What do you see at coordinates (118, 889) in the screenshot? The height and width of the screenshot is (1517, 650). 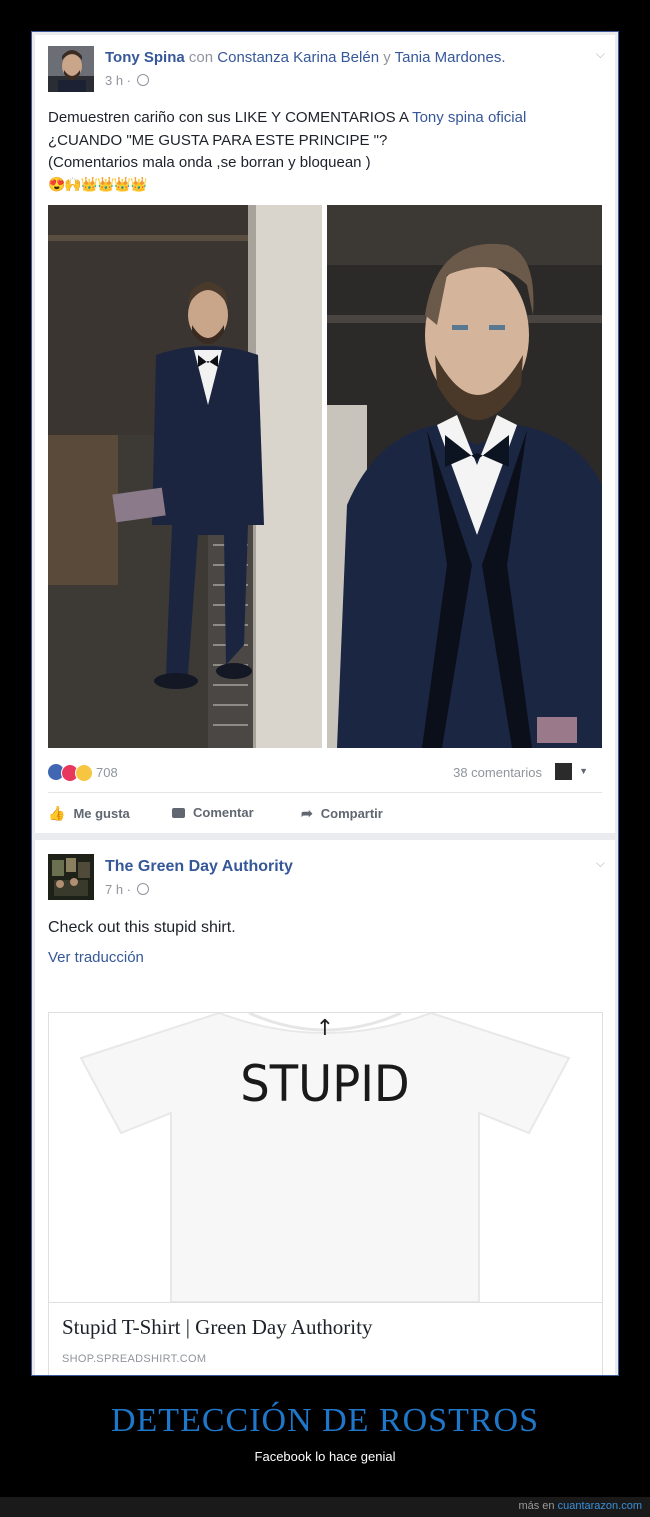 I see `timestamp-text: 7 h ·` at bounding box center [118, 889].